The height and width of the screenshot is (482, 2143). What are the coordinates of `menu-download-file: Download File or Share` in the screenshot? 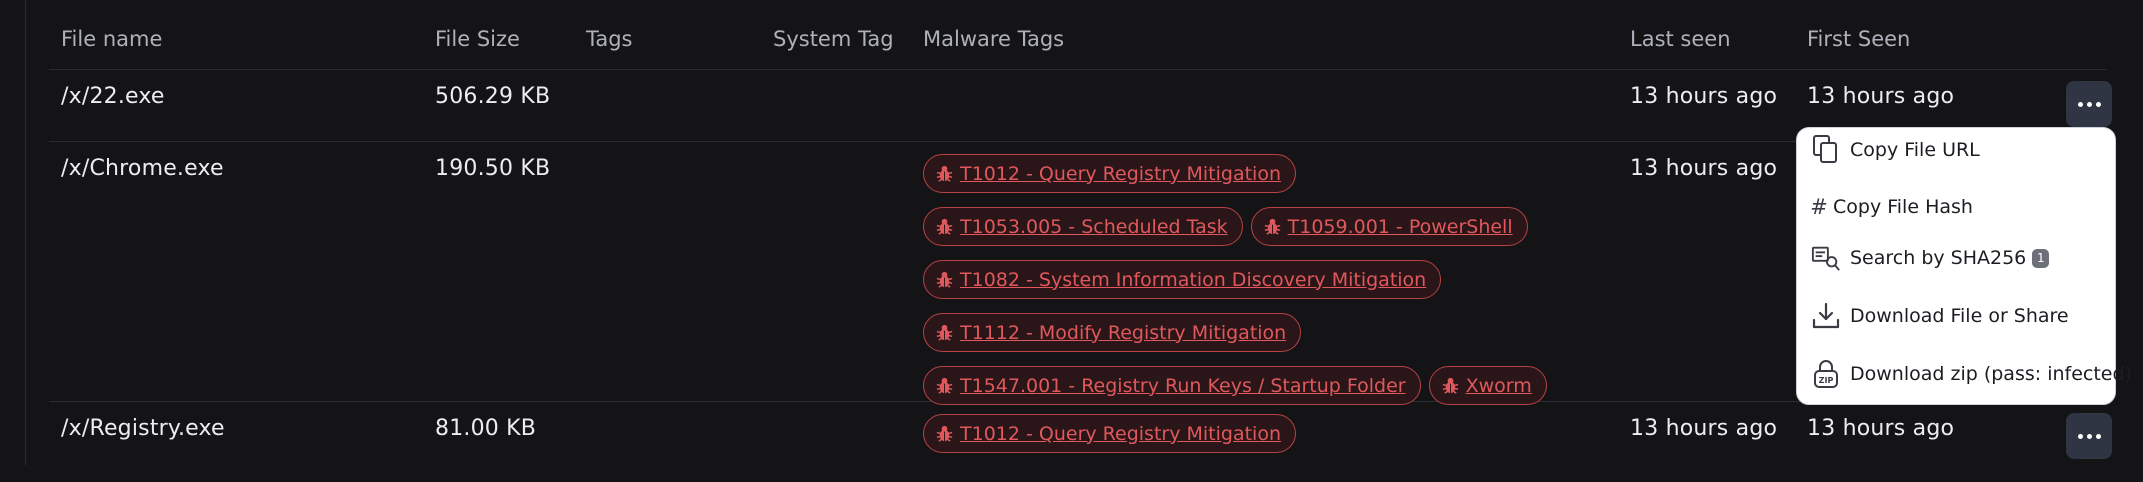 It's located at (1940, 316).